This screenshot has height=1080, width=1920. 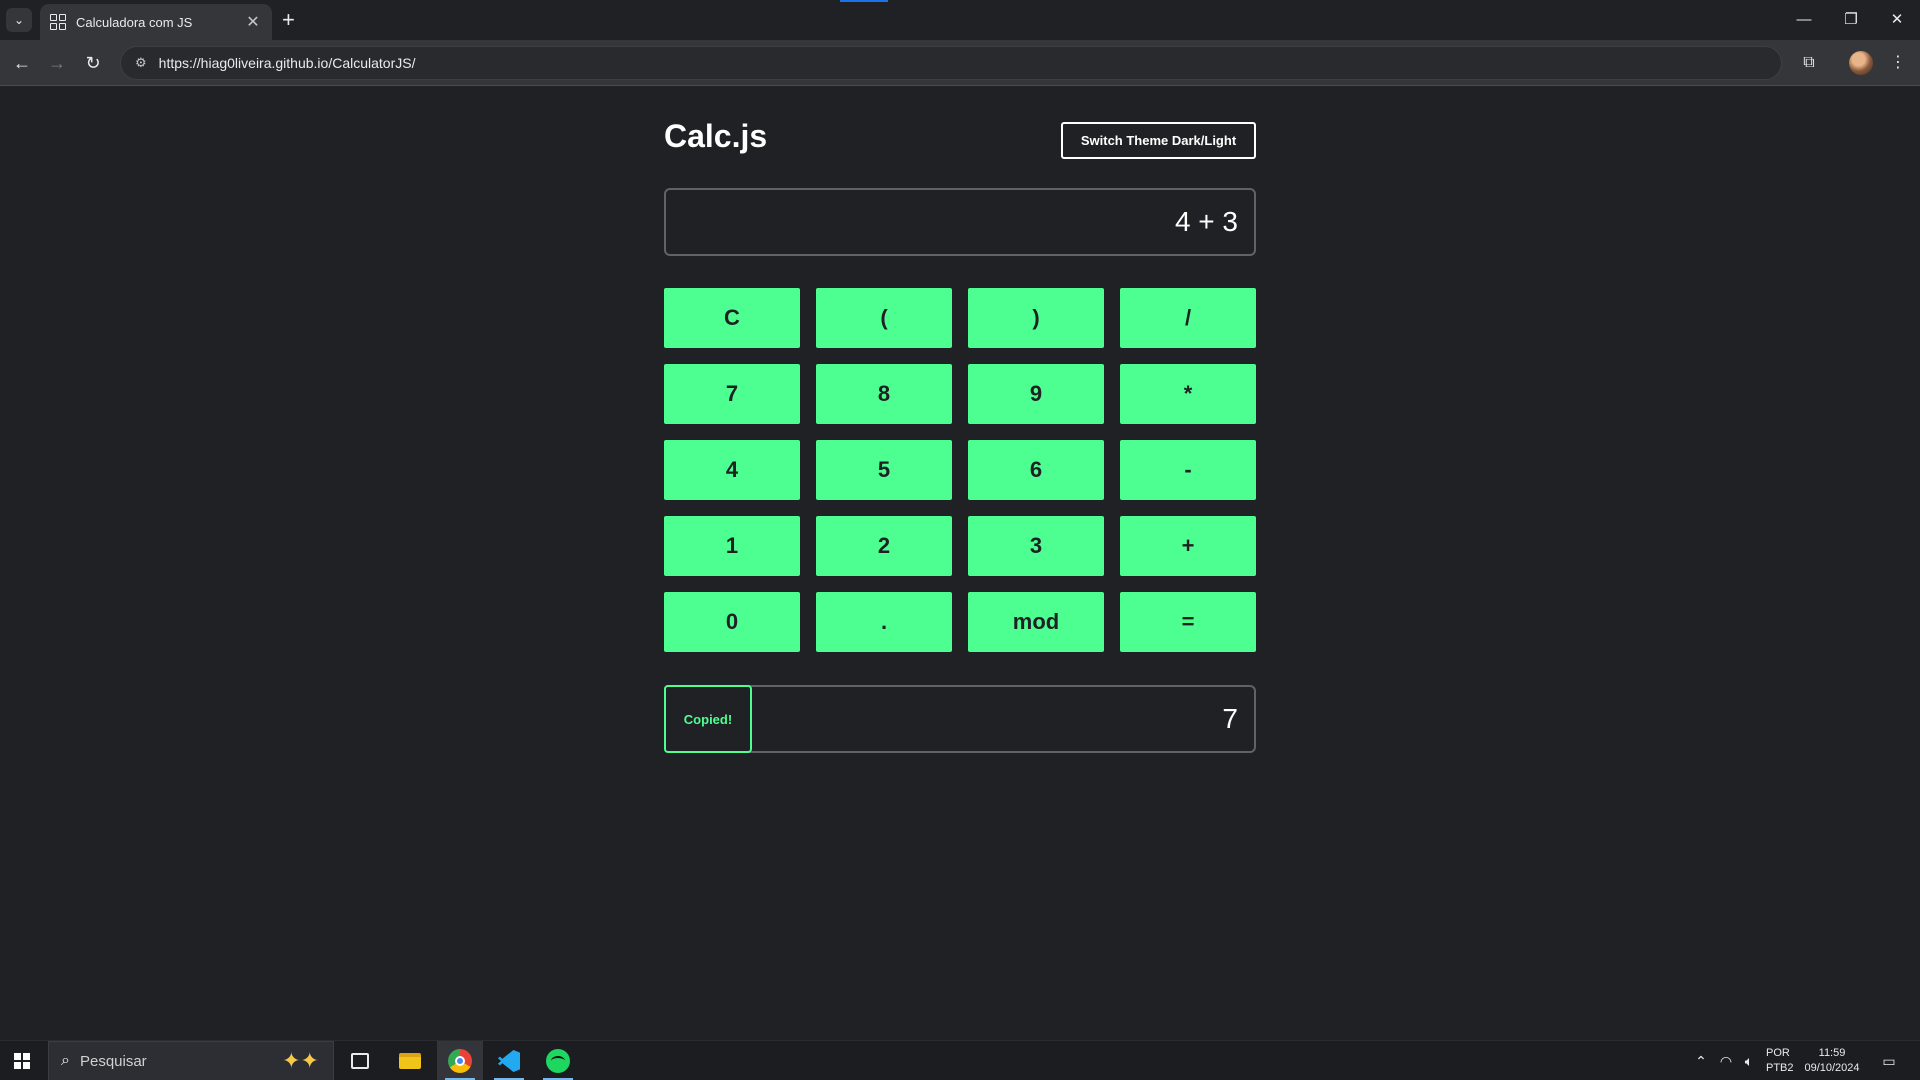 I want to click on language-code: POR, so click(x=1778, y=1053).